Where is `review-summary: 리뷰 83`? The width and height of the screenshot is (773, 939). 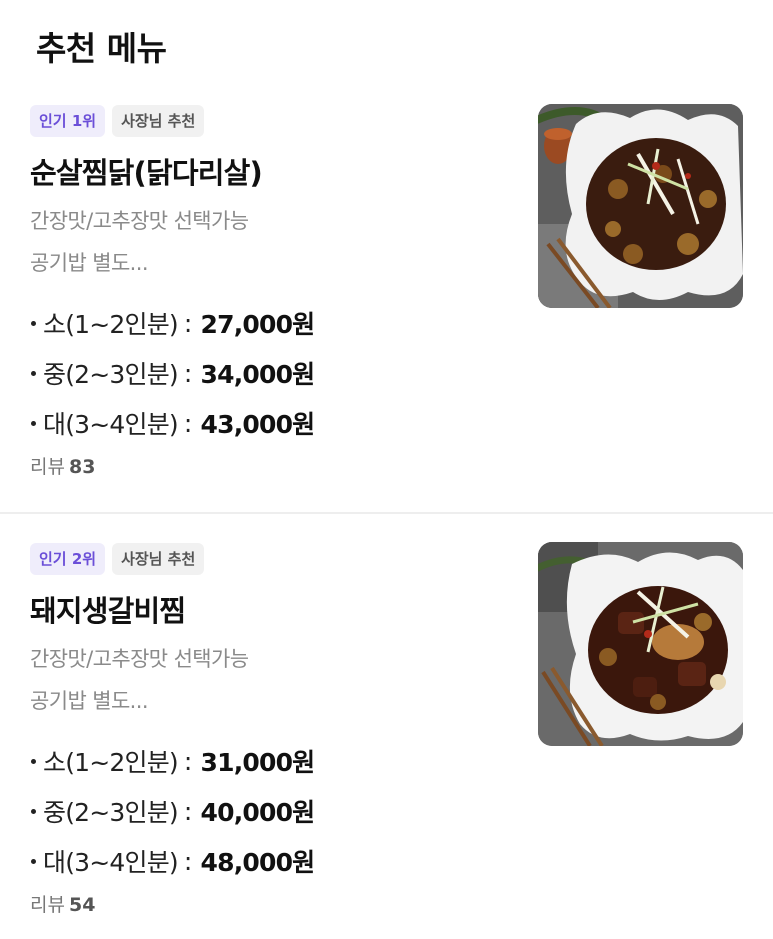 review-summary: 리뷰 83 is located at coordinates (62, 465).